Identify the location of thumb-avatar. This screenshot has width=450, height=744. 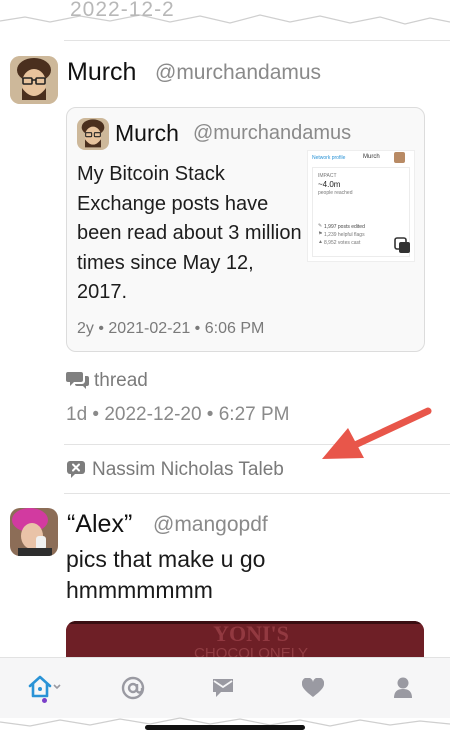
(399, 157).